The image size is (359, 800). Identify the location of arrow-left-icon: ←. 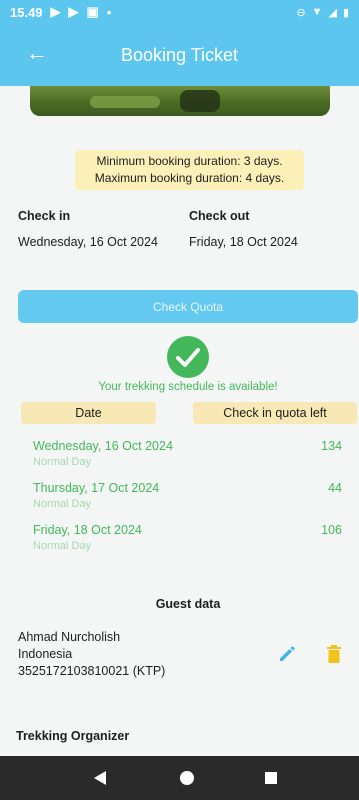
(37, 53).